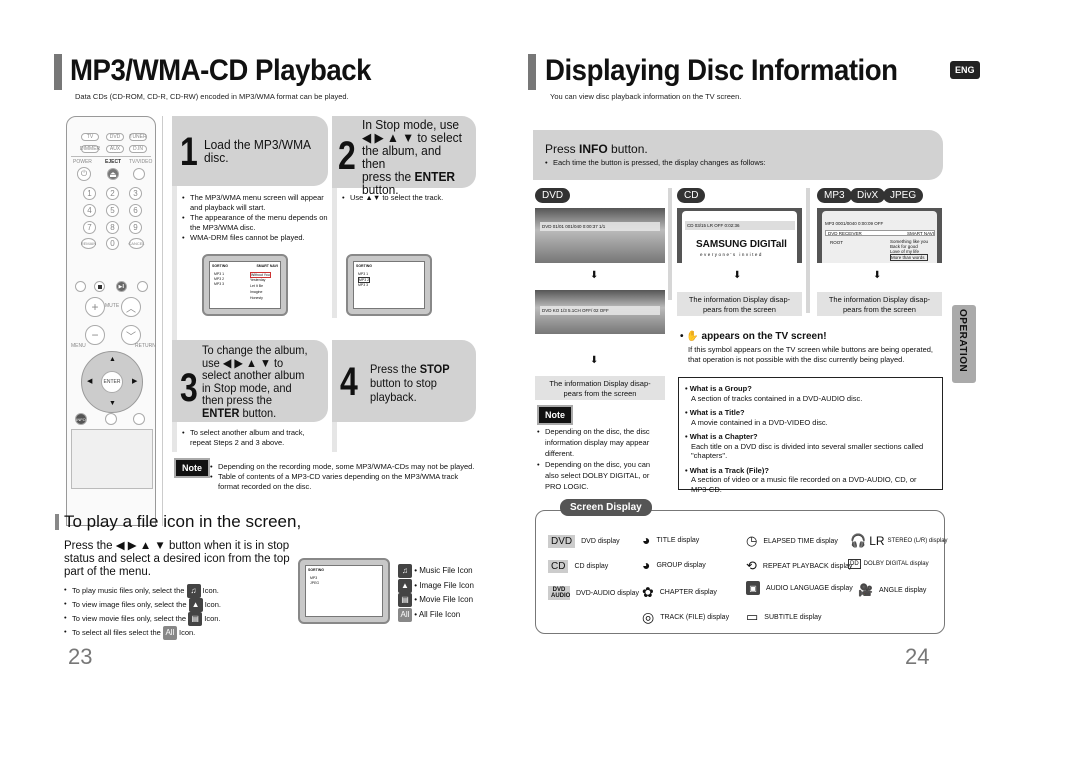  I want to click on num-button: 6, so click(135, 210).